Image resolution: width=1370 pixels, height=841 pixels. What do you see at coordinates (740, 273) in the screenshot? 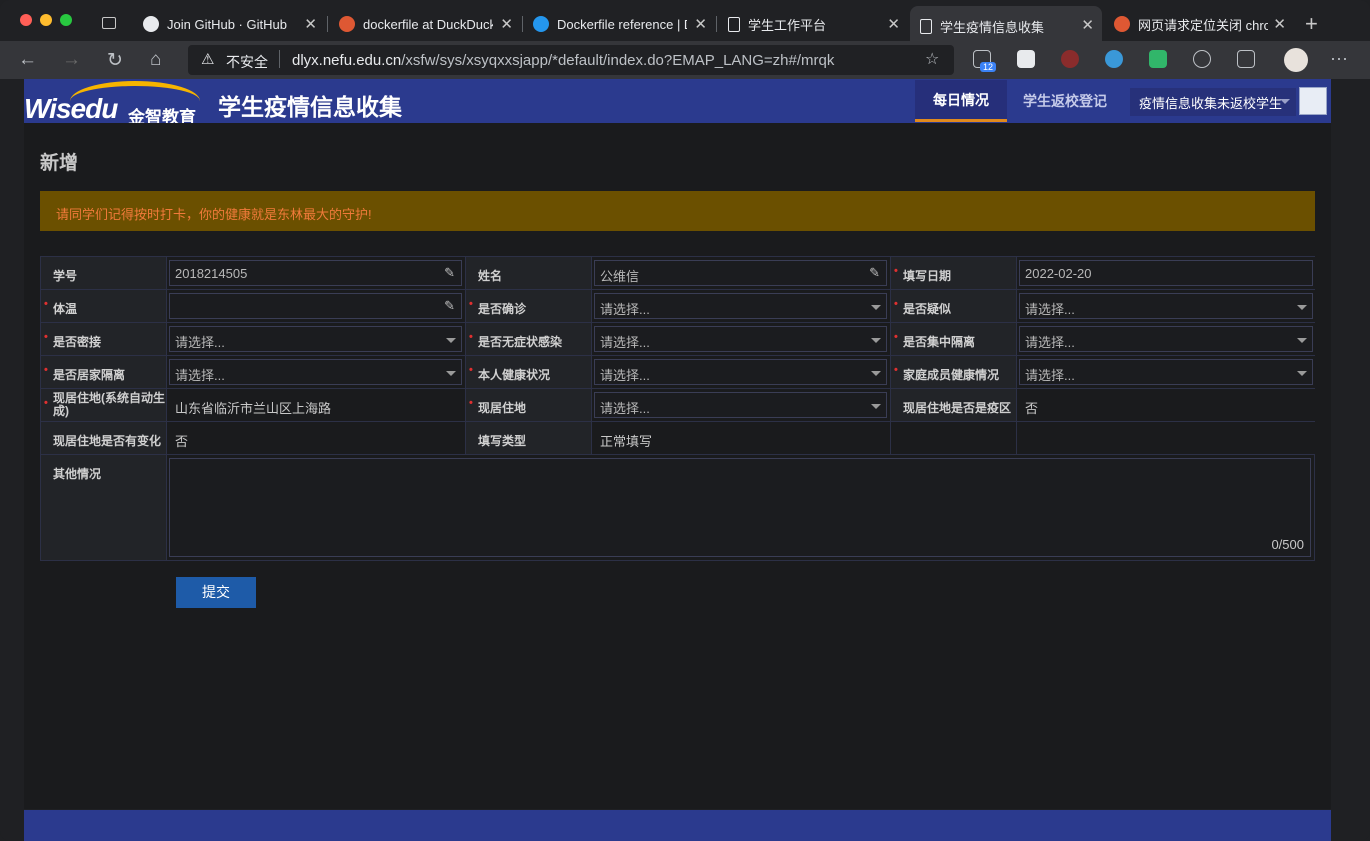
I see `name-field: 公维信 ✎` at bounding box center [740, 273].